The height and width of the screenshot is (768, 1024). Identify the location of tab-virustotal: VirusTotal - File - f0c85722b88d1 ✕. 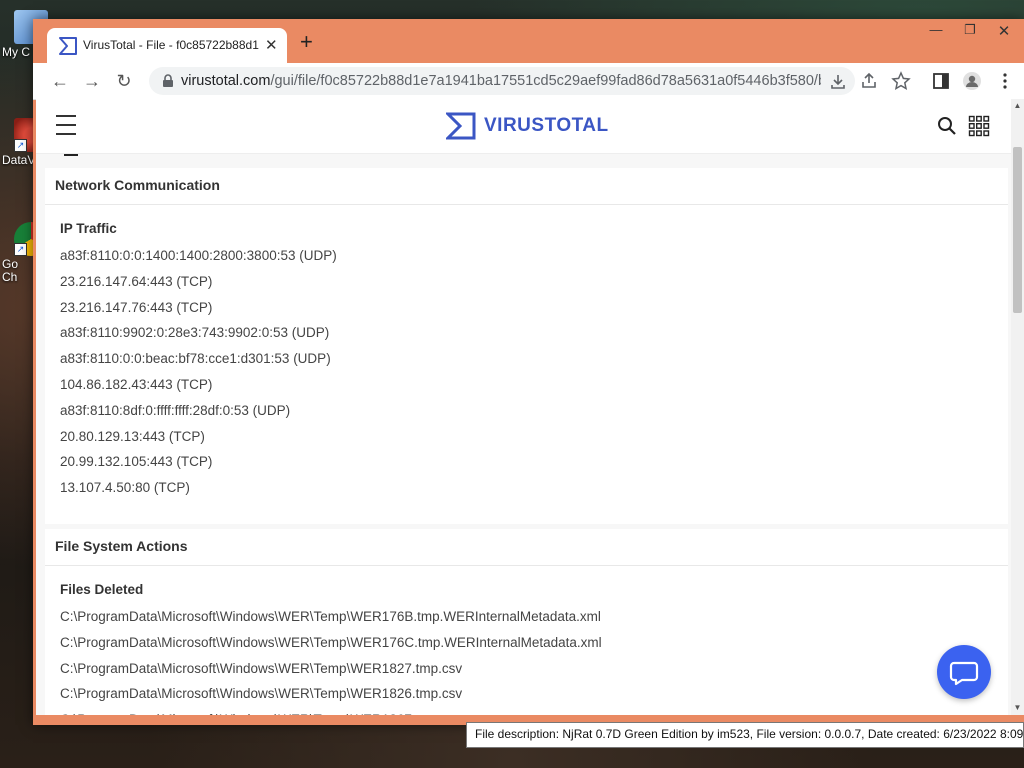
(167, 45).